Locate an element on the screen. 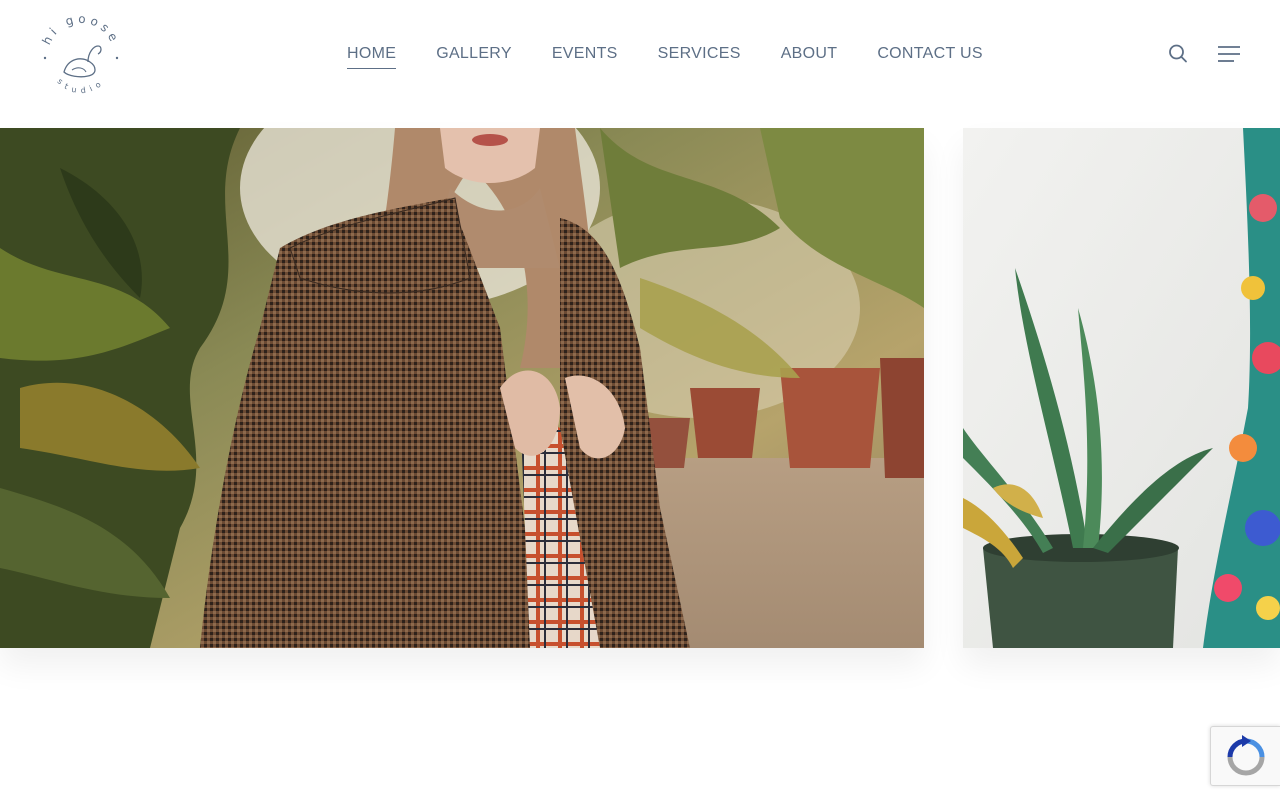  svg-text: studio is located at coordinates (80, 86).